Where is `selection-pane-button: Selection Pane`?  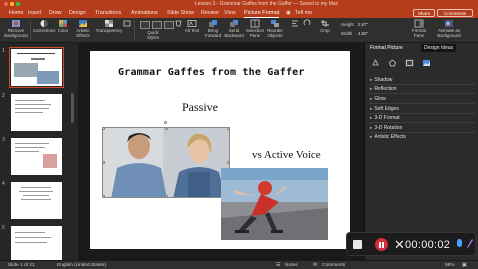
selection-pane-button: Selection Pane is located at coordinates (255, 28).